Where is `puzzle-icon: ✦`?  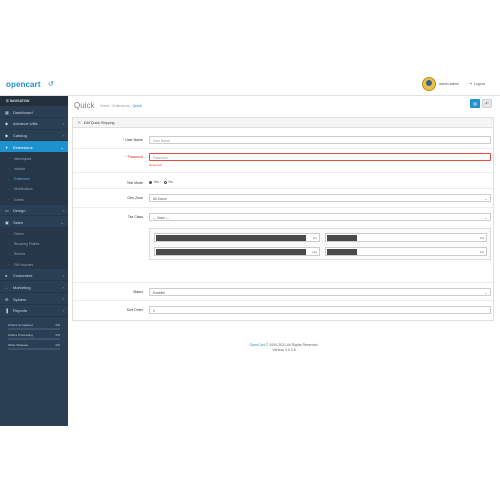 puzzle-icon: ✦ is located at coordinates (7, 147).